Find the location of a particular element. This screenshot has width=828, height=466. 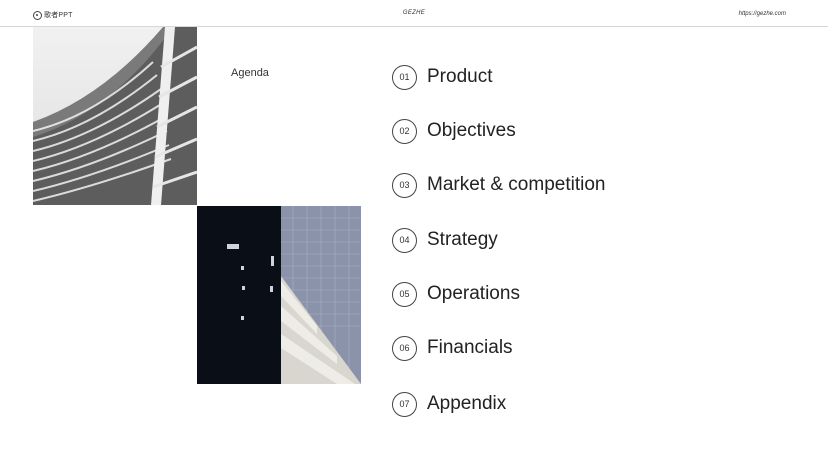

header-title: GEZHE is located at coordinates (414, 13).